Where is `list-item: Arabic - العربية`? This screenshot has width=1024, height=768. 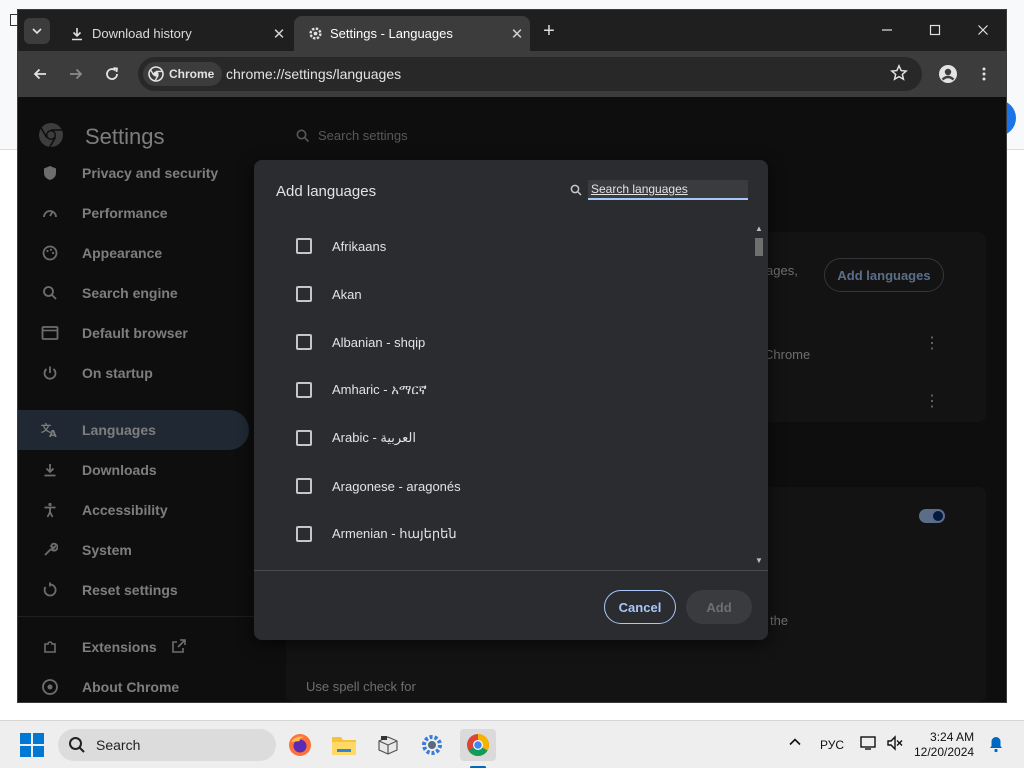
list-item: Arabic - العربية is located at coordinates (356, 438).